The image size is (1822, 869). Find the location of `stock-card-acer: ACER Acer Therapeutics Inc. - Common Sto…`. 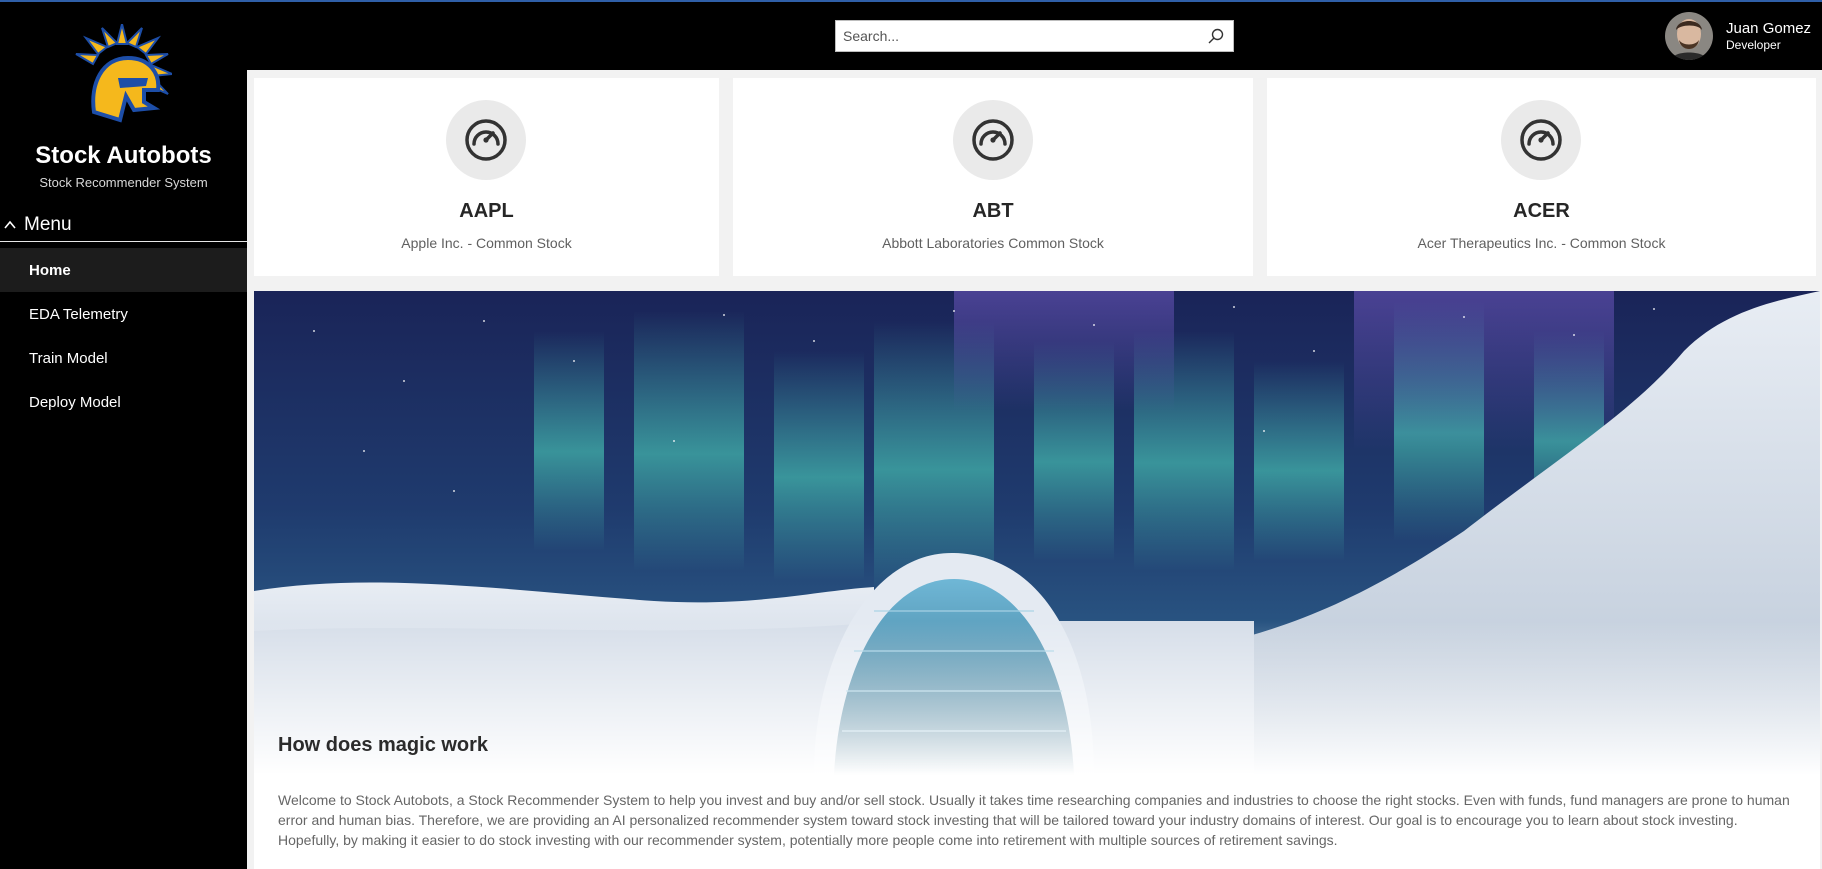

stock-card-acer: ACER Acer Therapeutics Inc. - Common Sto… is located at coordinates (1541, 177).